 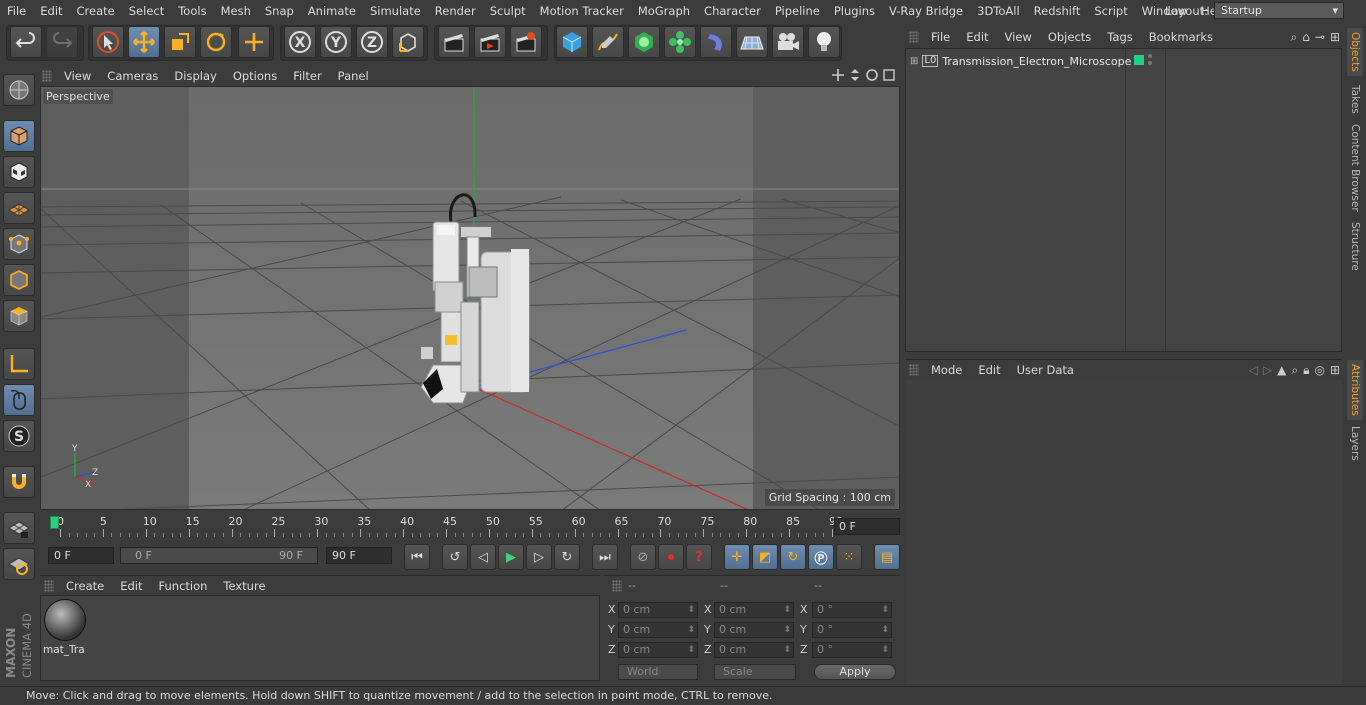 I want to click on polygons-mode-button, so click(x=19, y=316).